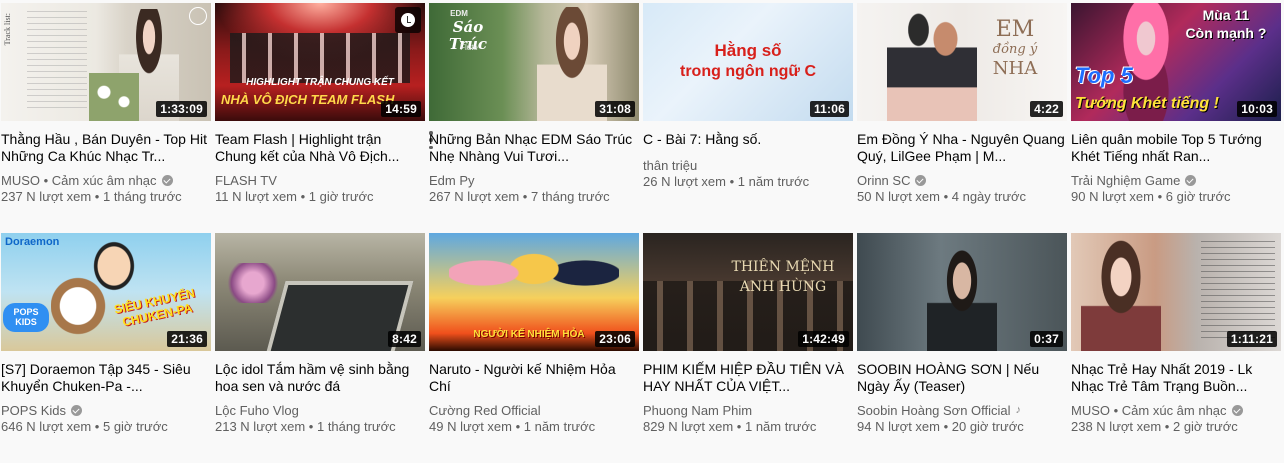 Image resolution: width=1284 pixels, height=463 pixels. I want to click on video-metadata: 50 N lượt xem • 4 ngày trước, so click(942, 196).